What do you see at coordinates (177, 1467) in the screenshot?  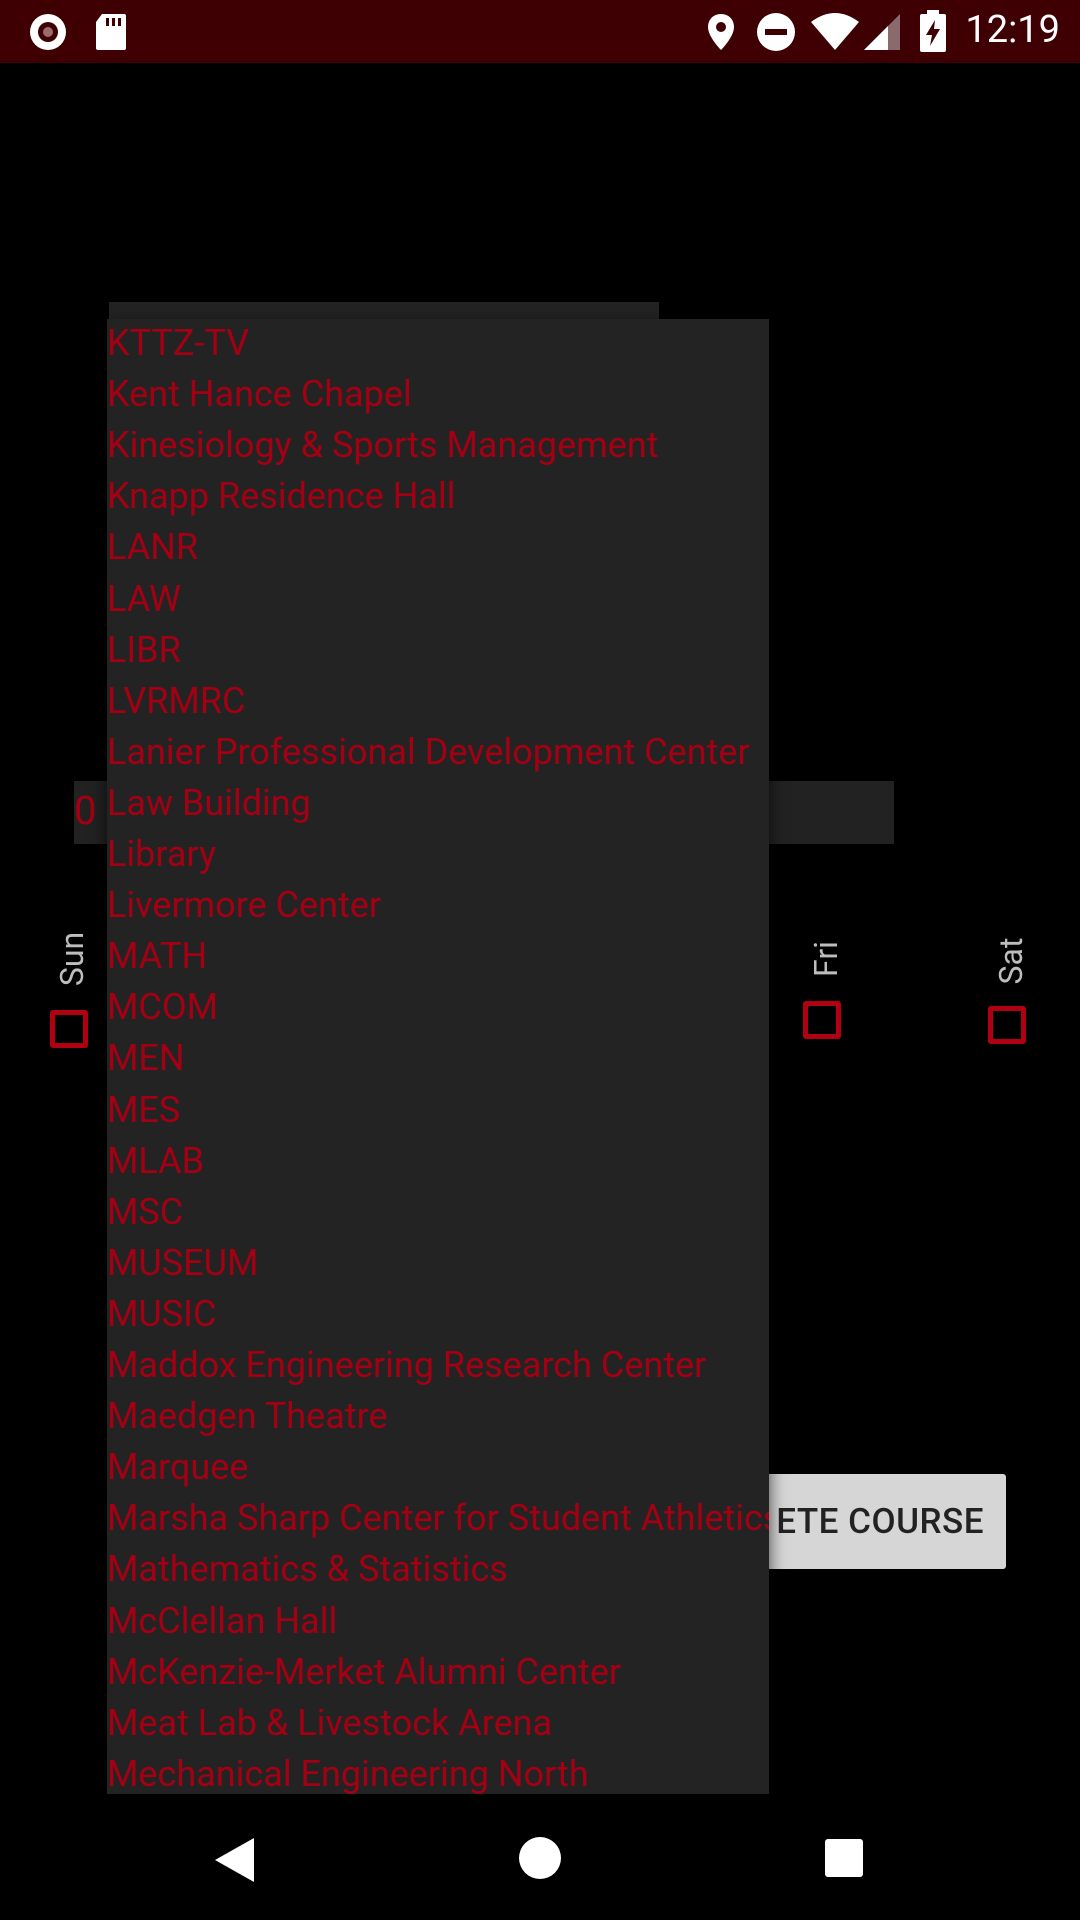 I see `dropdown-item: Marquee` at bounding box center [177, 1467].